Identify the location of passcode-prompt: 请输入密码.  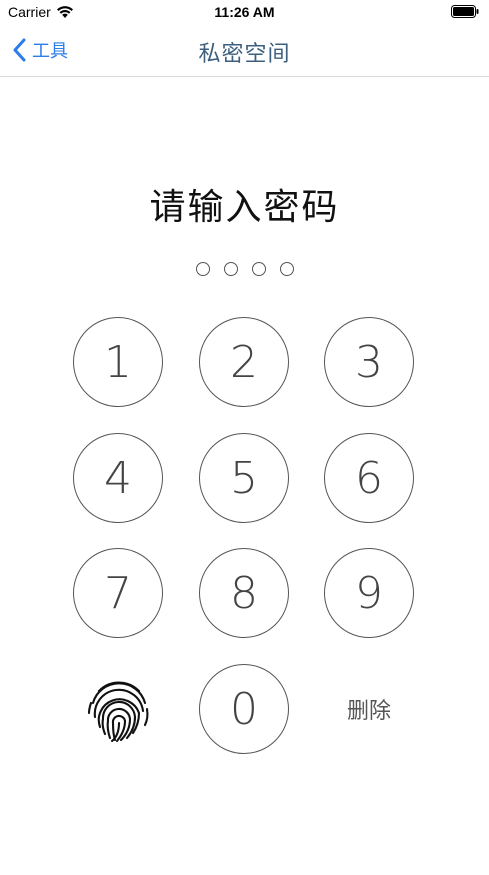
(244, 207).